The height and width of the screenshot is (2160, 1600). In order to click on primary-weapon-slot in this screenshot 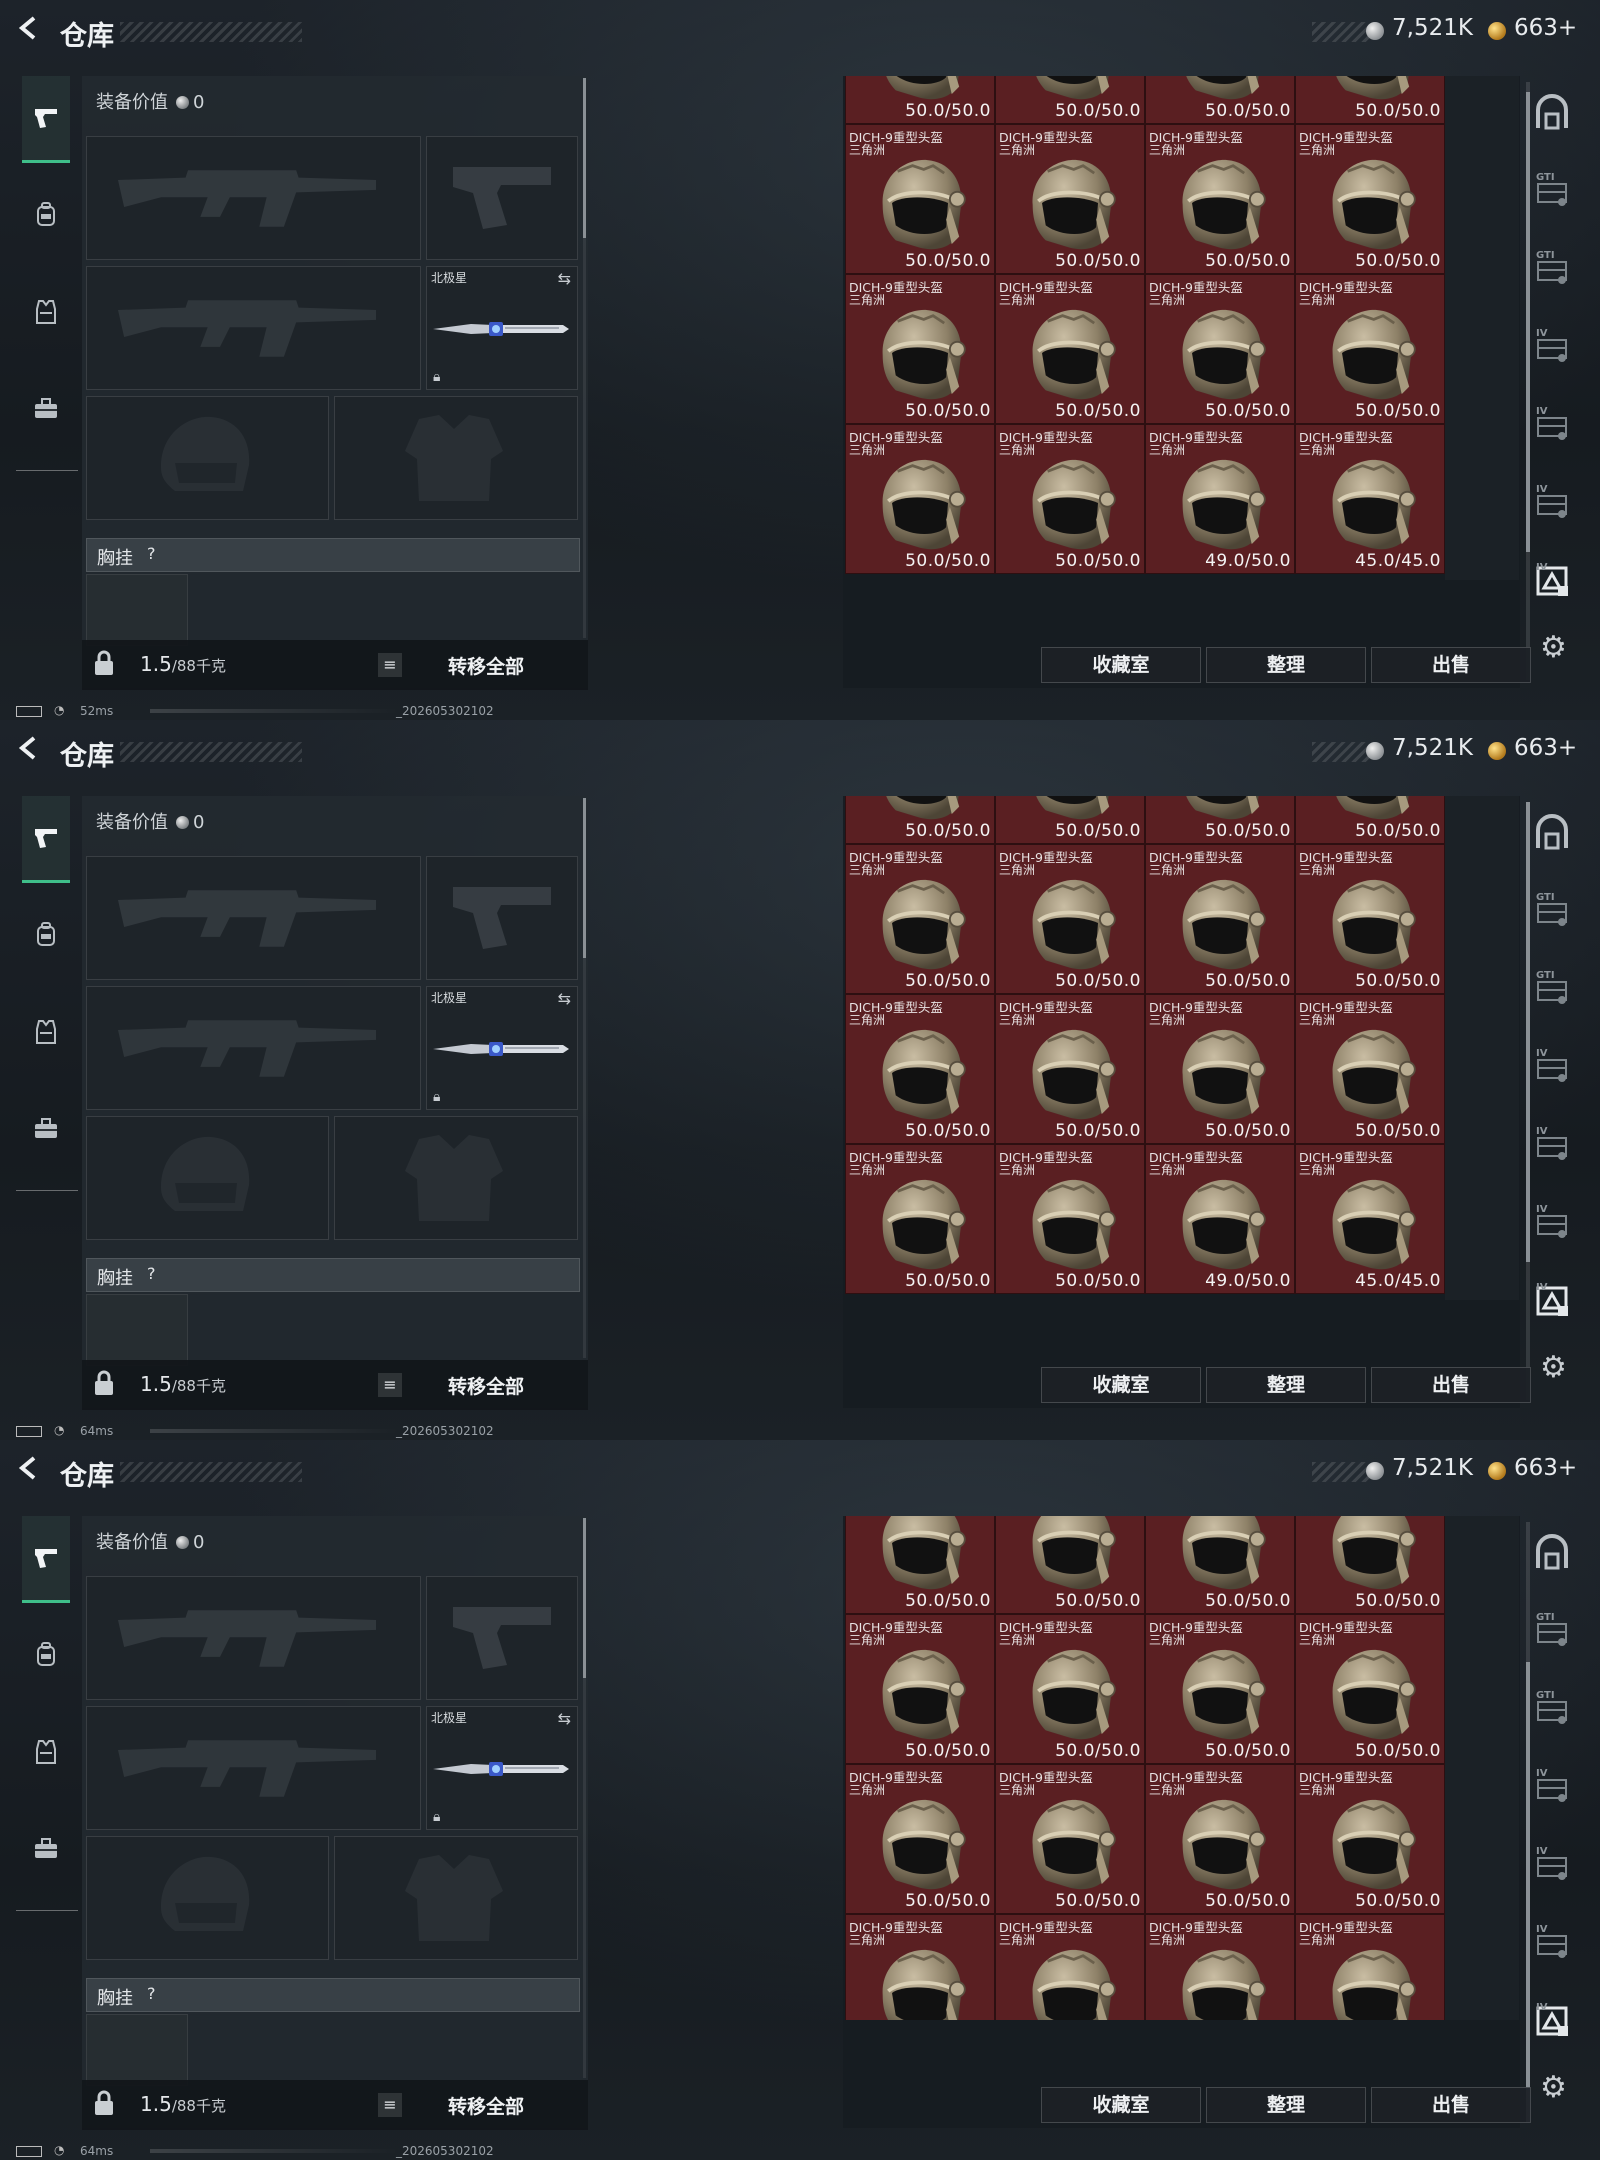, I will do `click(253, 1638)`.